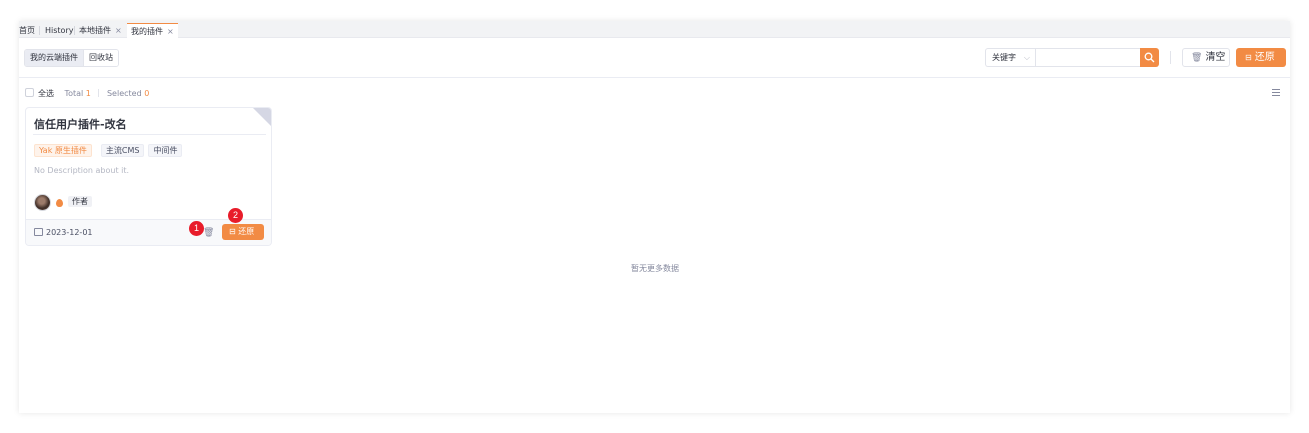  Describe the element at coordinates (59, 203) in the screenshot. I see `author-badge-icon` at that location.